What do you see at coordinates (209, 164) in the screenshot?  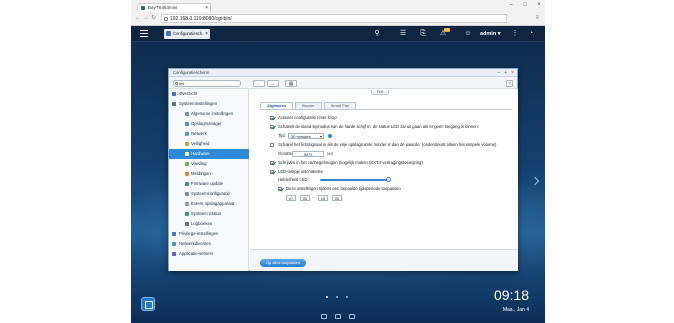 I see `sidebar-item-power: Voeding` at bounding box center [209, 164].